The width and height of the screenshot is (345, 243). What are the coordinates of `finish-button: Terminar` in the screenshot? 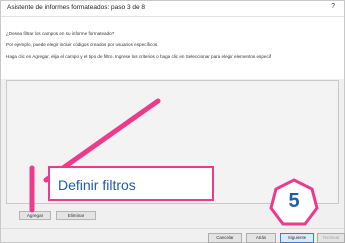 It's located at (331, 238).